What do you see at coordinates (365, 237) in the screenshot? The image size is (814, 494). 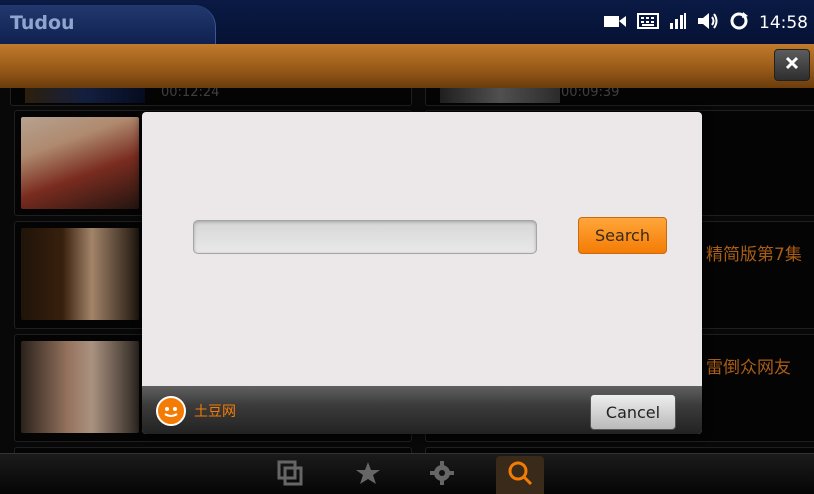 I see `search-input` at bounding box center [365, 237].